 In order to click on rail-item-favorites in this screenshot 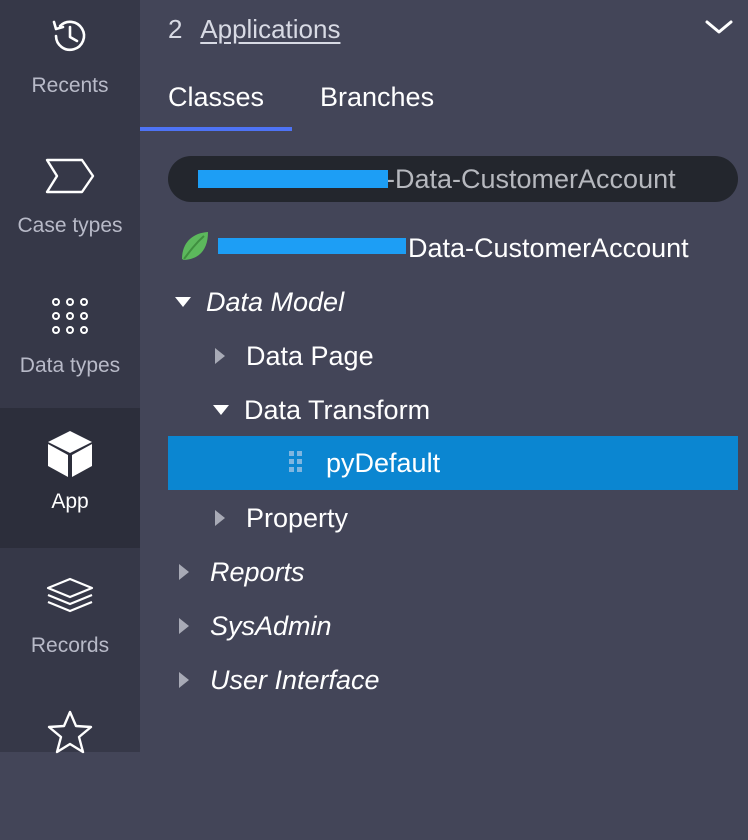, I will do `click(70, 770)`.